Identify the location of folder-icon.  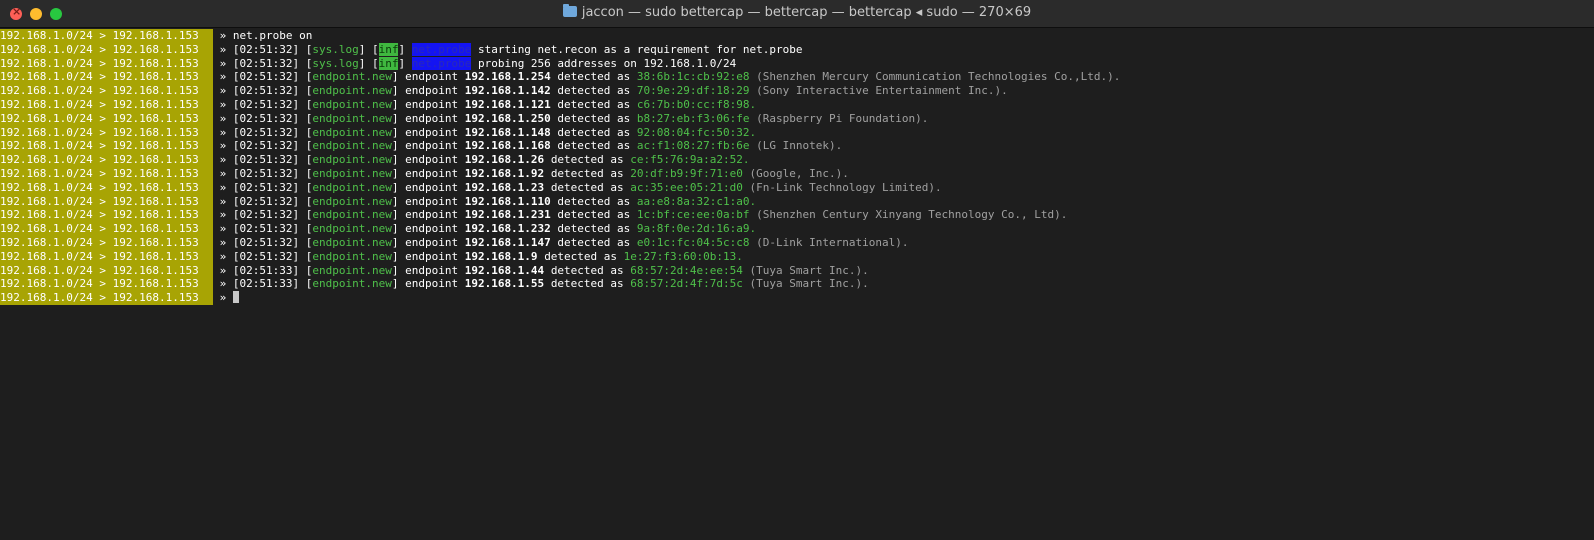
(569, 10).